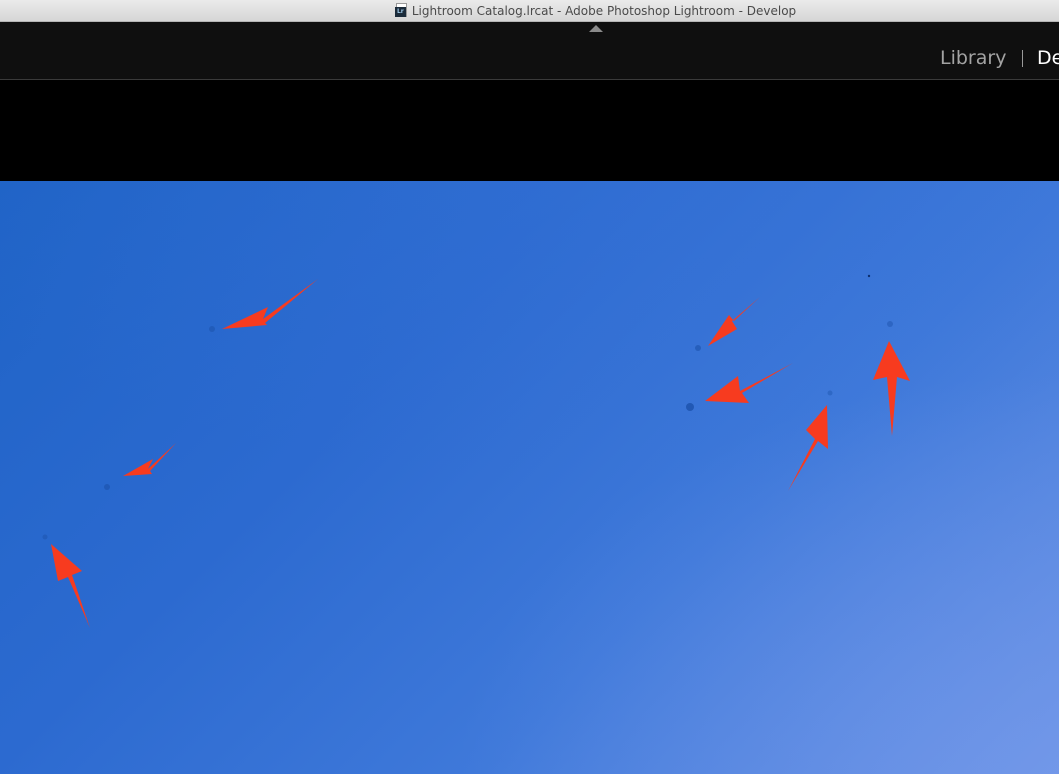  I want to click on module-separator, so click(1022, 58).